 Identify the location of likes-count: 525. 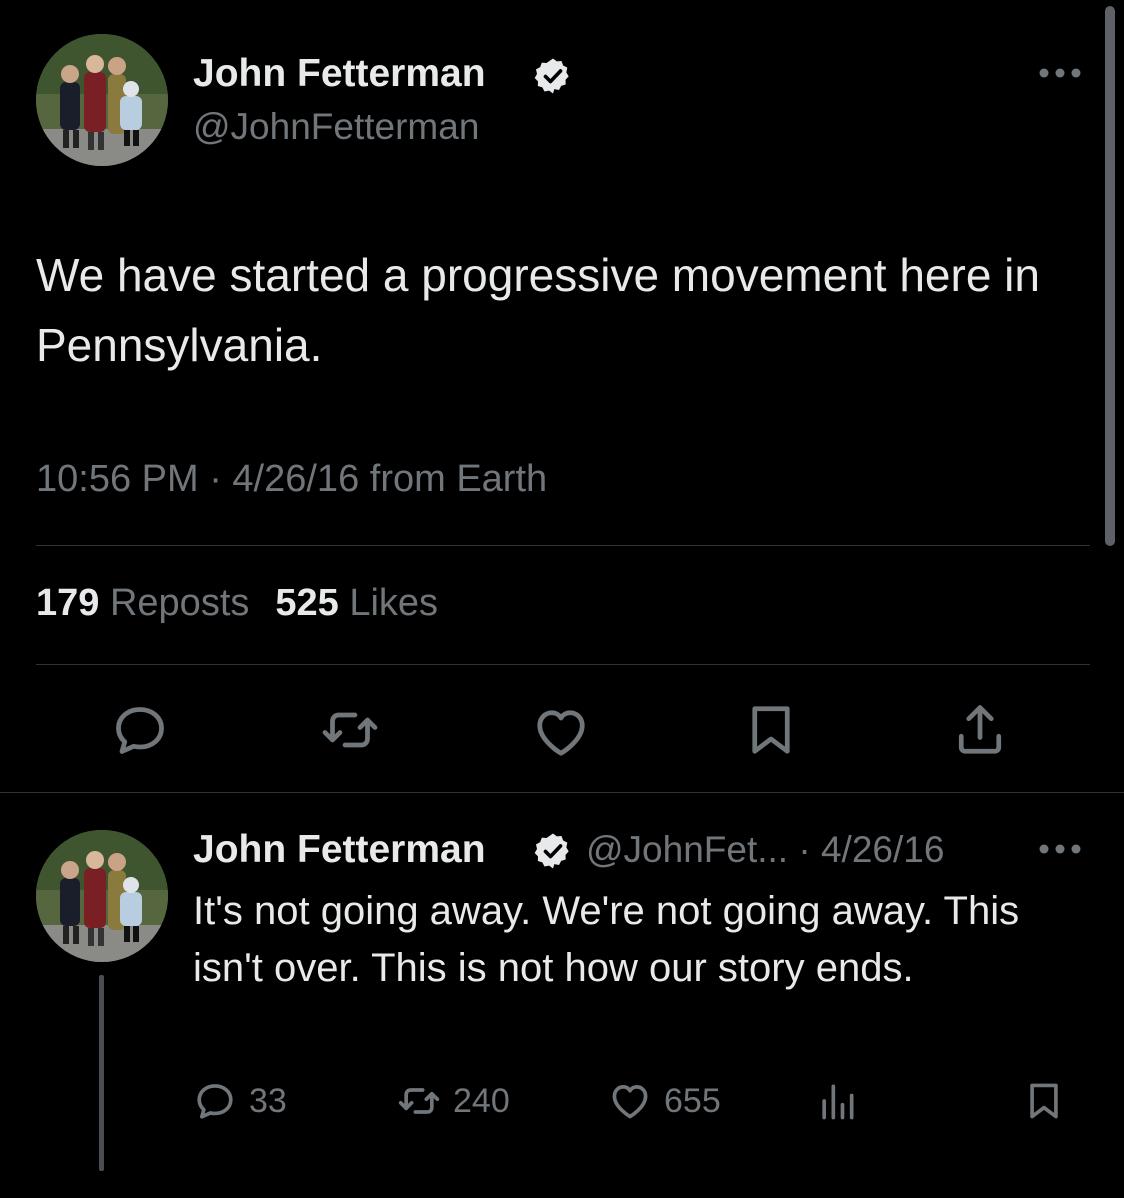
(306, 603).